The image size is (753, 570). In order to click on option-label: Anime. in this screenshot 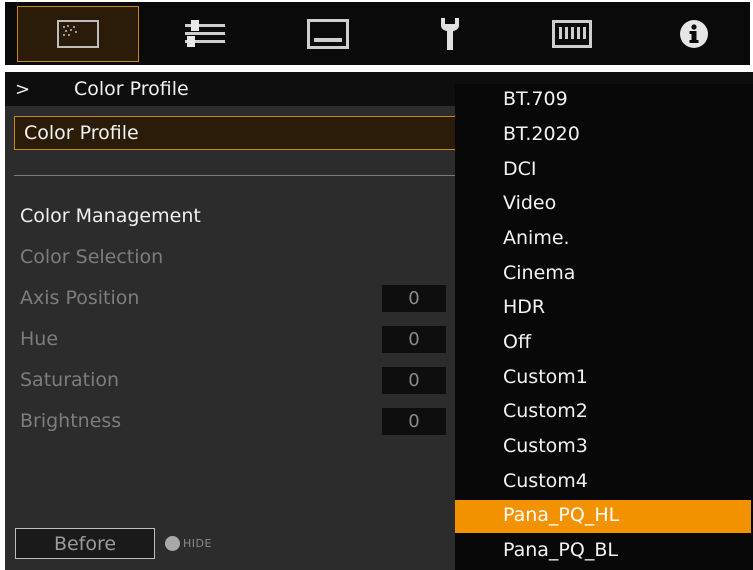, I will do `click(536, 238)`.